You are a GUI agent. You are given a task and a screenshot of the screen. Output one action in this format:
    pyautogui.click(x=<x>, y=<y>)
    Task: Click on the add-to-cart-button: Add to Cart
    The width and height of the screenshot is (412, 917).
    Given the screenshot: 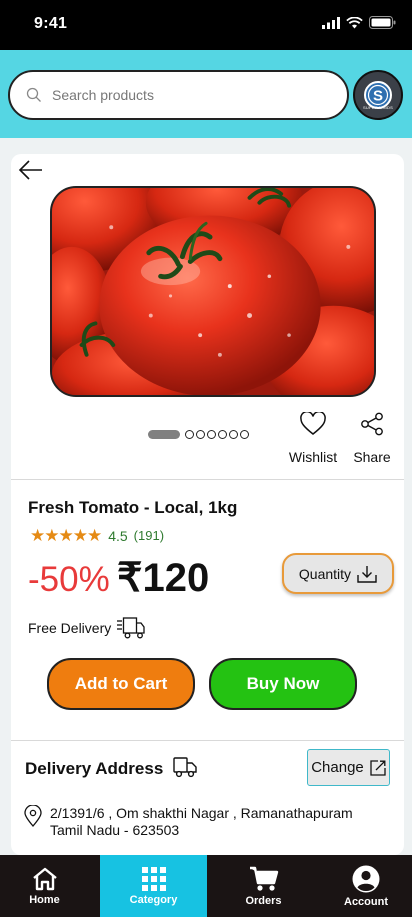 What is the action you would take?
    pyautogui.click(x=121, y=684)
    